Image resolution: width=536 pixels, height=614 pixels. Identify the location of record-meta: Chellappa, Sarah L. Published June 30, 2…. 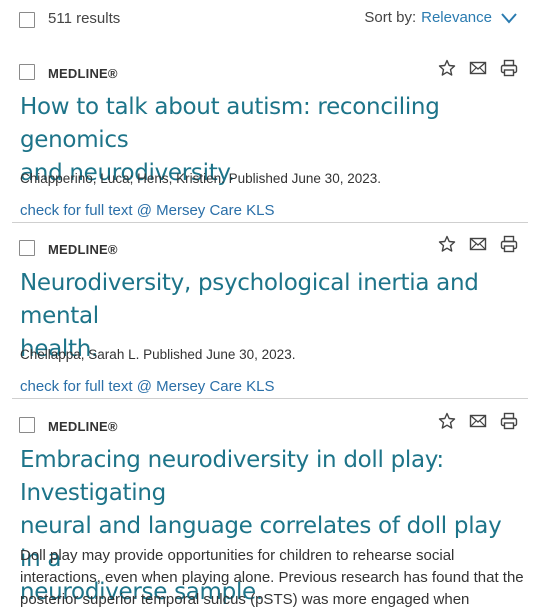
(158, 354).